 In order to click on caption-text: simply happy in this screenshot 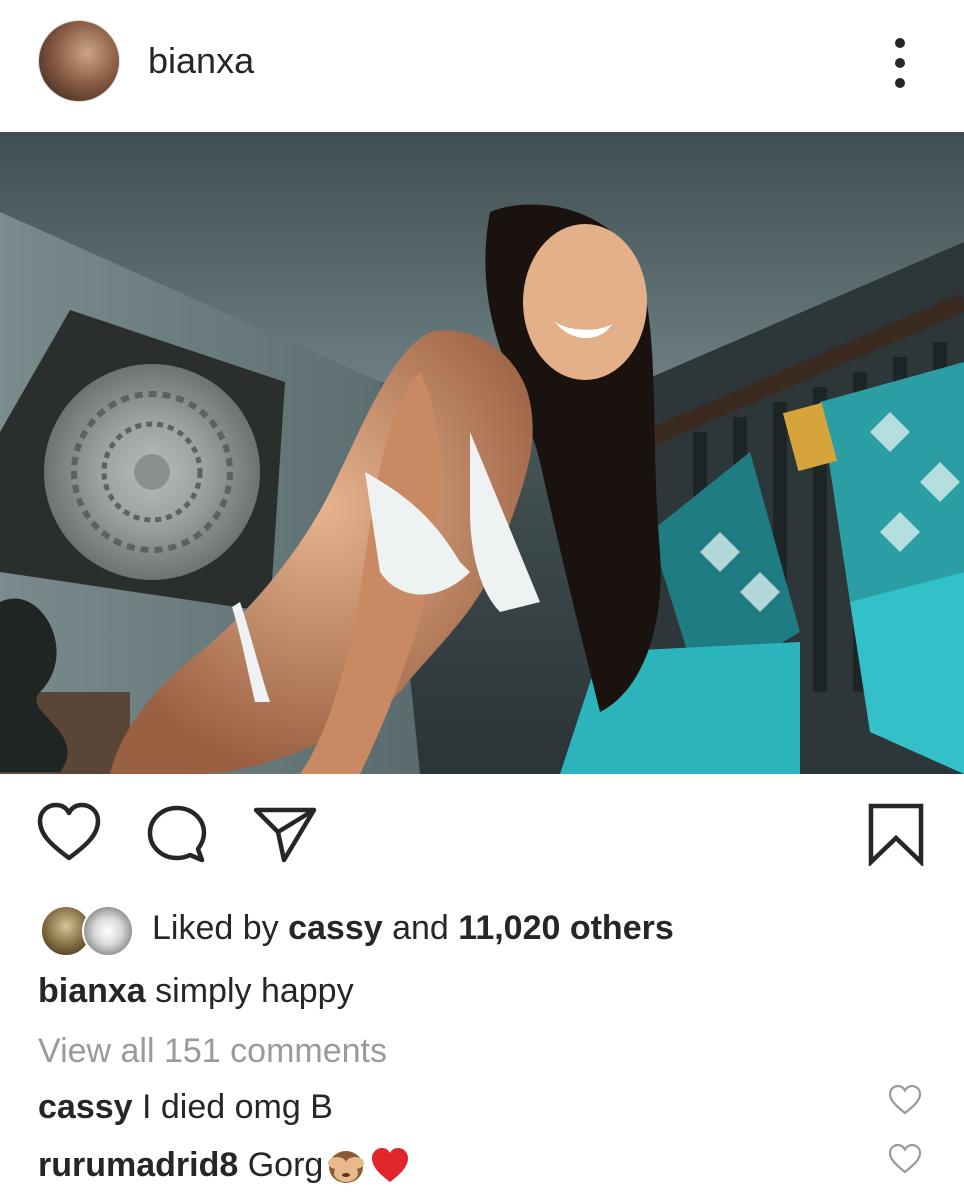, I will do `click(254, 991)`.